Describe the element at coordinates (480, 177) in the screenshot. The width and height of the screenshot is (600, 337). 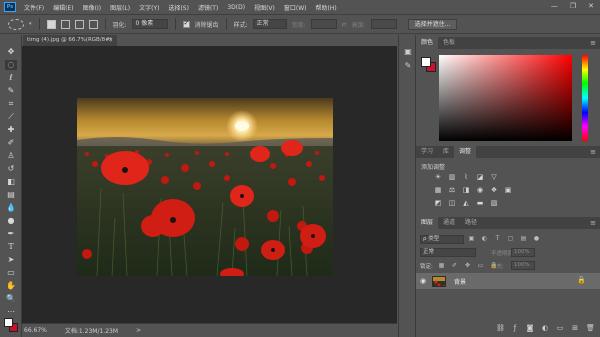
I see `exposure-icon: ◪` at that location.